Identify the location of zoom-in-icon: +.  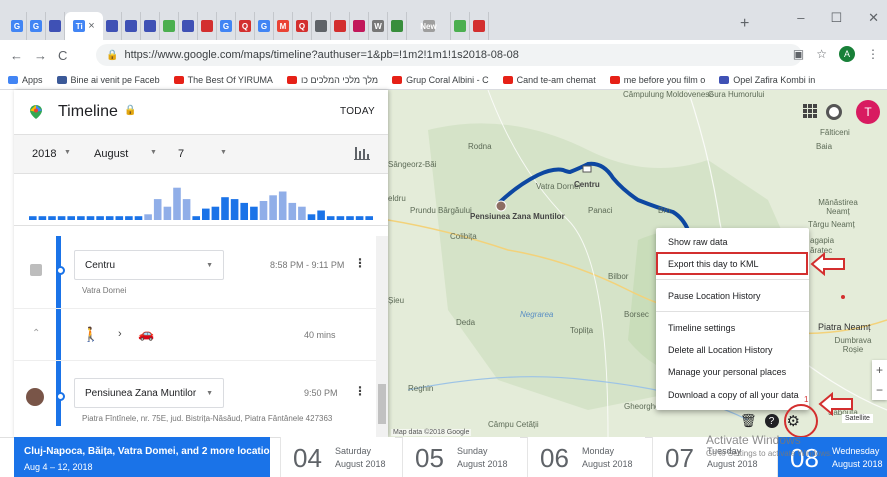
(879, 370).